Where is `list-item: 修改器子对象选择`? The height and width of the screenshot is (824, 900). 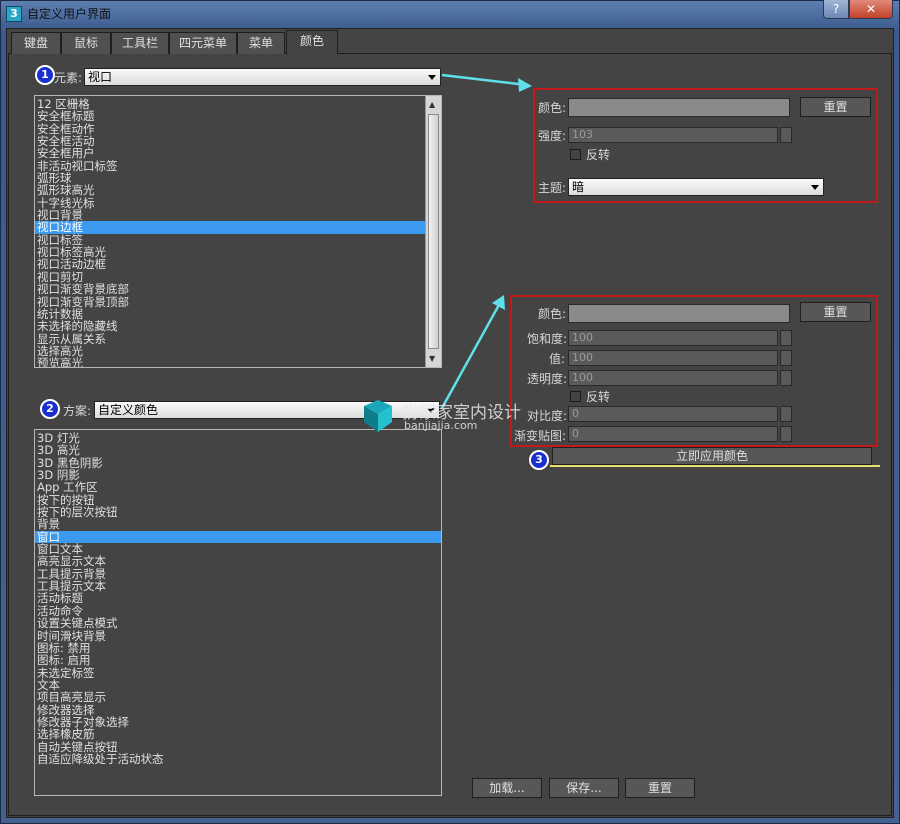 list-item: 修改器子对象选择 is located at coordinates (238, 722).